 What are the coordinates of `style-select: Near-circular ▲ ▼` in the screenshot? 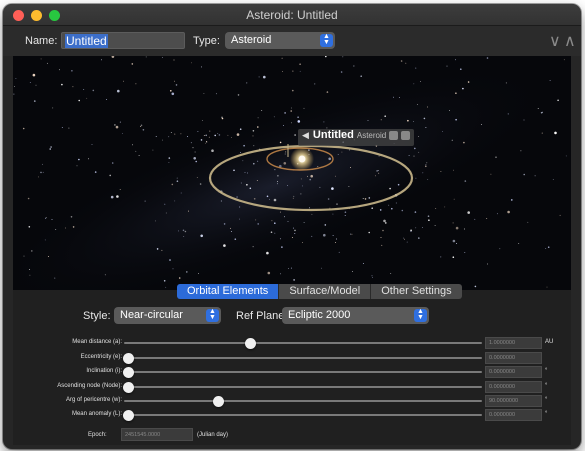 It's located at (167, 315).